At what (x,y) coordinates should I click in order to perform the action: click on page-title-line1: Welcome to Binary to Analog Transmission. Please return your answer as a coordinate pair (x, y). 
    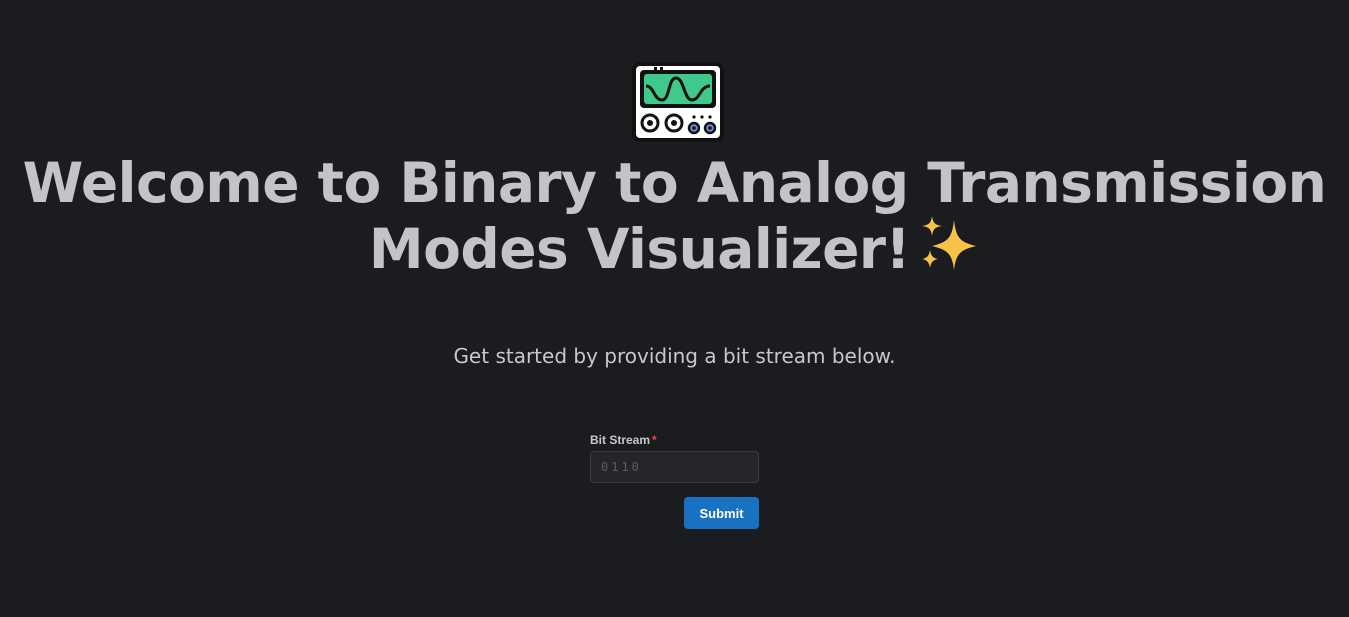
    Looking at the image, I should click on (674, 183).